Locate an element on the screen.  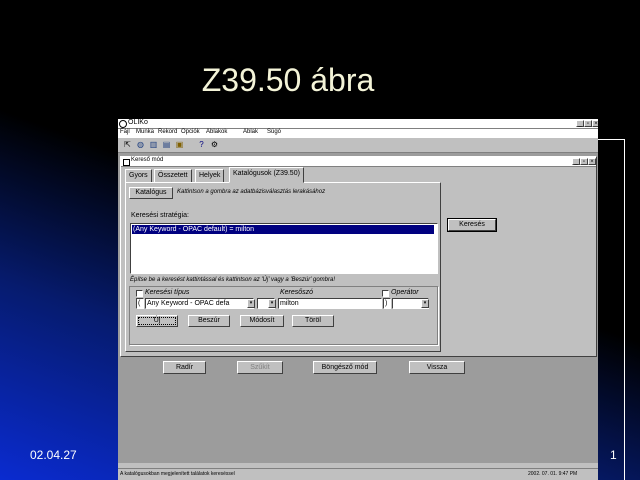
lock-icon: ▣ is located at coordinates (179, 144).